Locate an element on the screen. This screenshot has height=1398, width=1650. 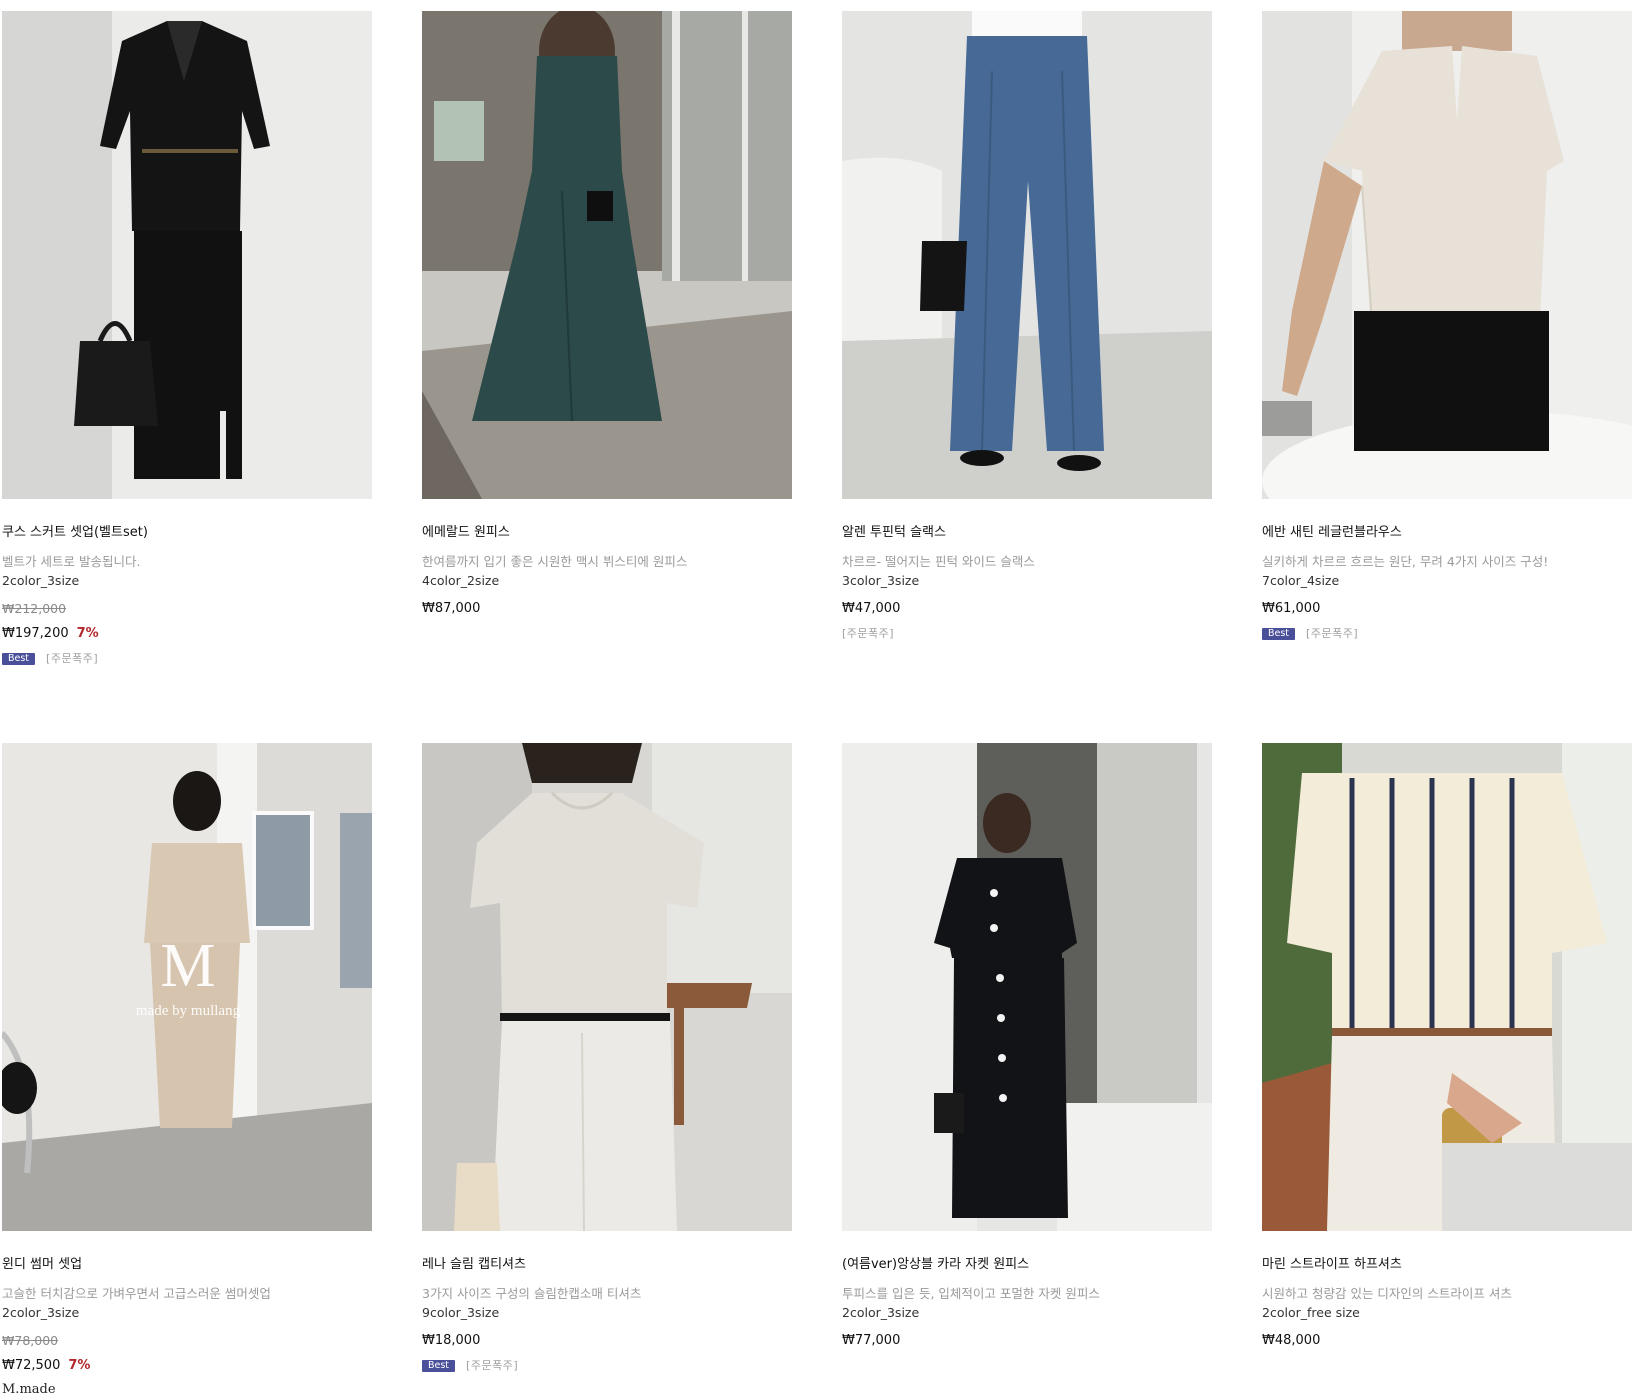
price-row: ₩18,000 is located at coordinates (627, 1341).